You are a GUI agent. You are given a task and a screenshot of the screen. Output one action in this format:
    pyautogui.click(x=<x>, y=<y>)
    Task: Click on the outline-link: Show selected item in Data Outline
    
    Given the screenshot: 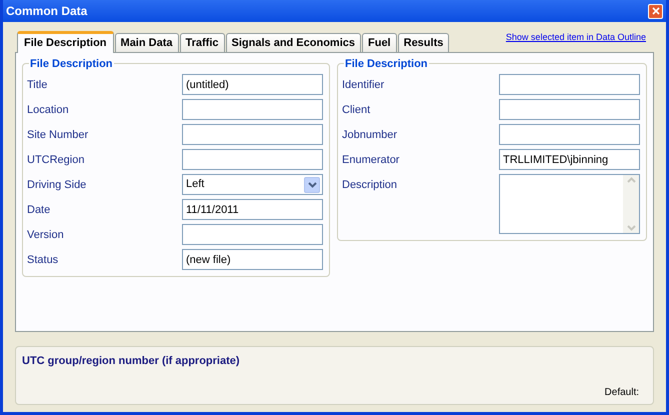 What is the action you would take?
    pyautogui.click(x=576, y=37)
    